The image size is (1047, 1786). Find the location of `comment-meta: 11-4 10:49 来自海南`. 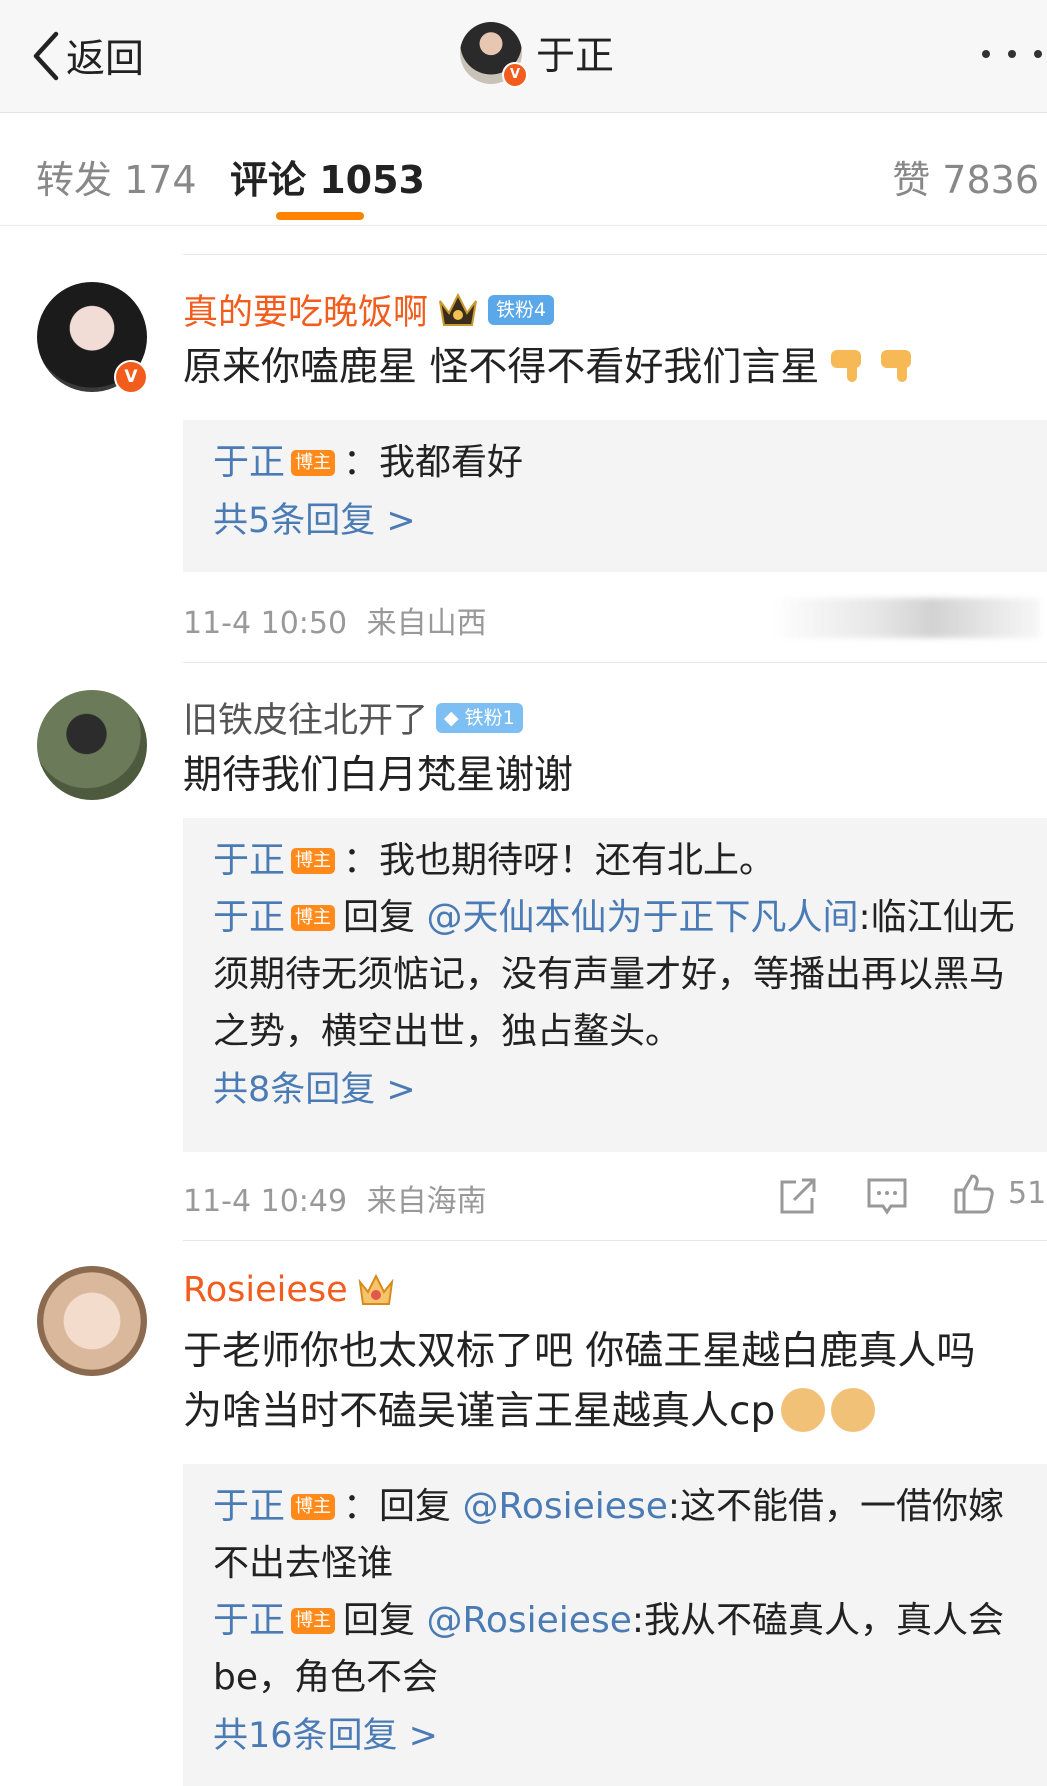

comment-meta: 11-4 10:49 来自海南 is located at coordinates (335, 1198).